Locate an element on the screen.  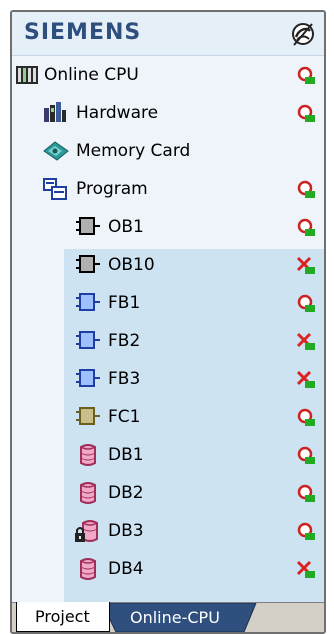
brand-logo: SIEMENS is located at coordinates (83, 32).